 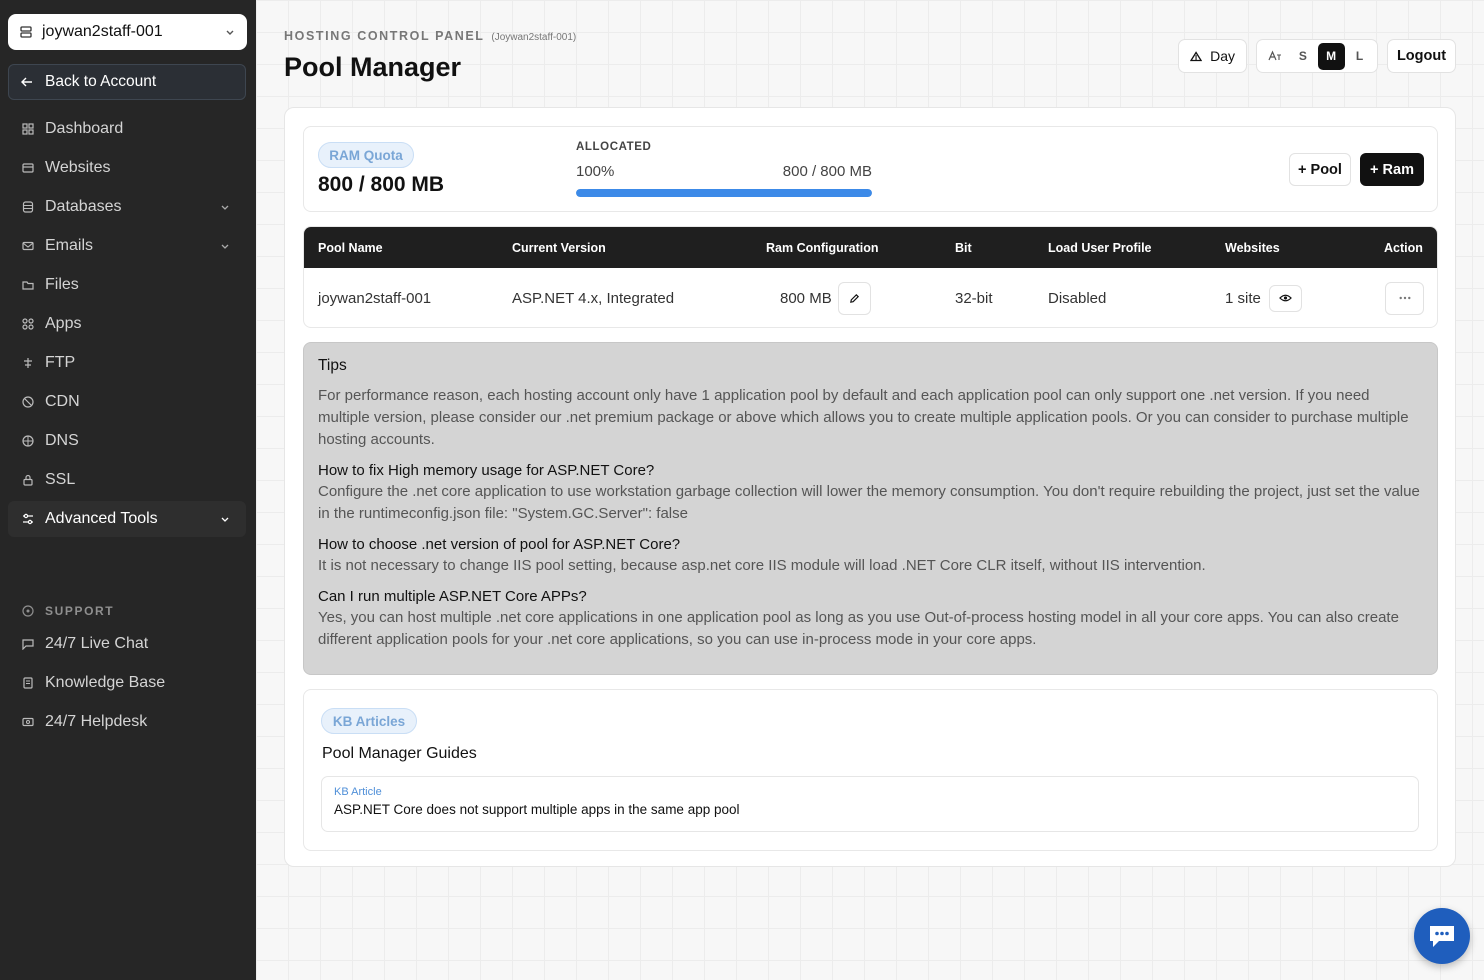 What do you see at coordinates (84, 128) in the screenshot?
I see `sidebar-item-label: Dashboard` at bounding box center [84, 128].